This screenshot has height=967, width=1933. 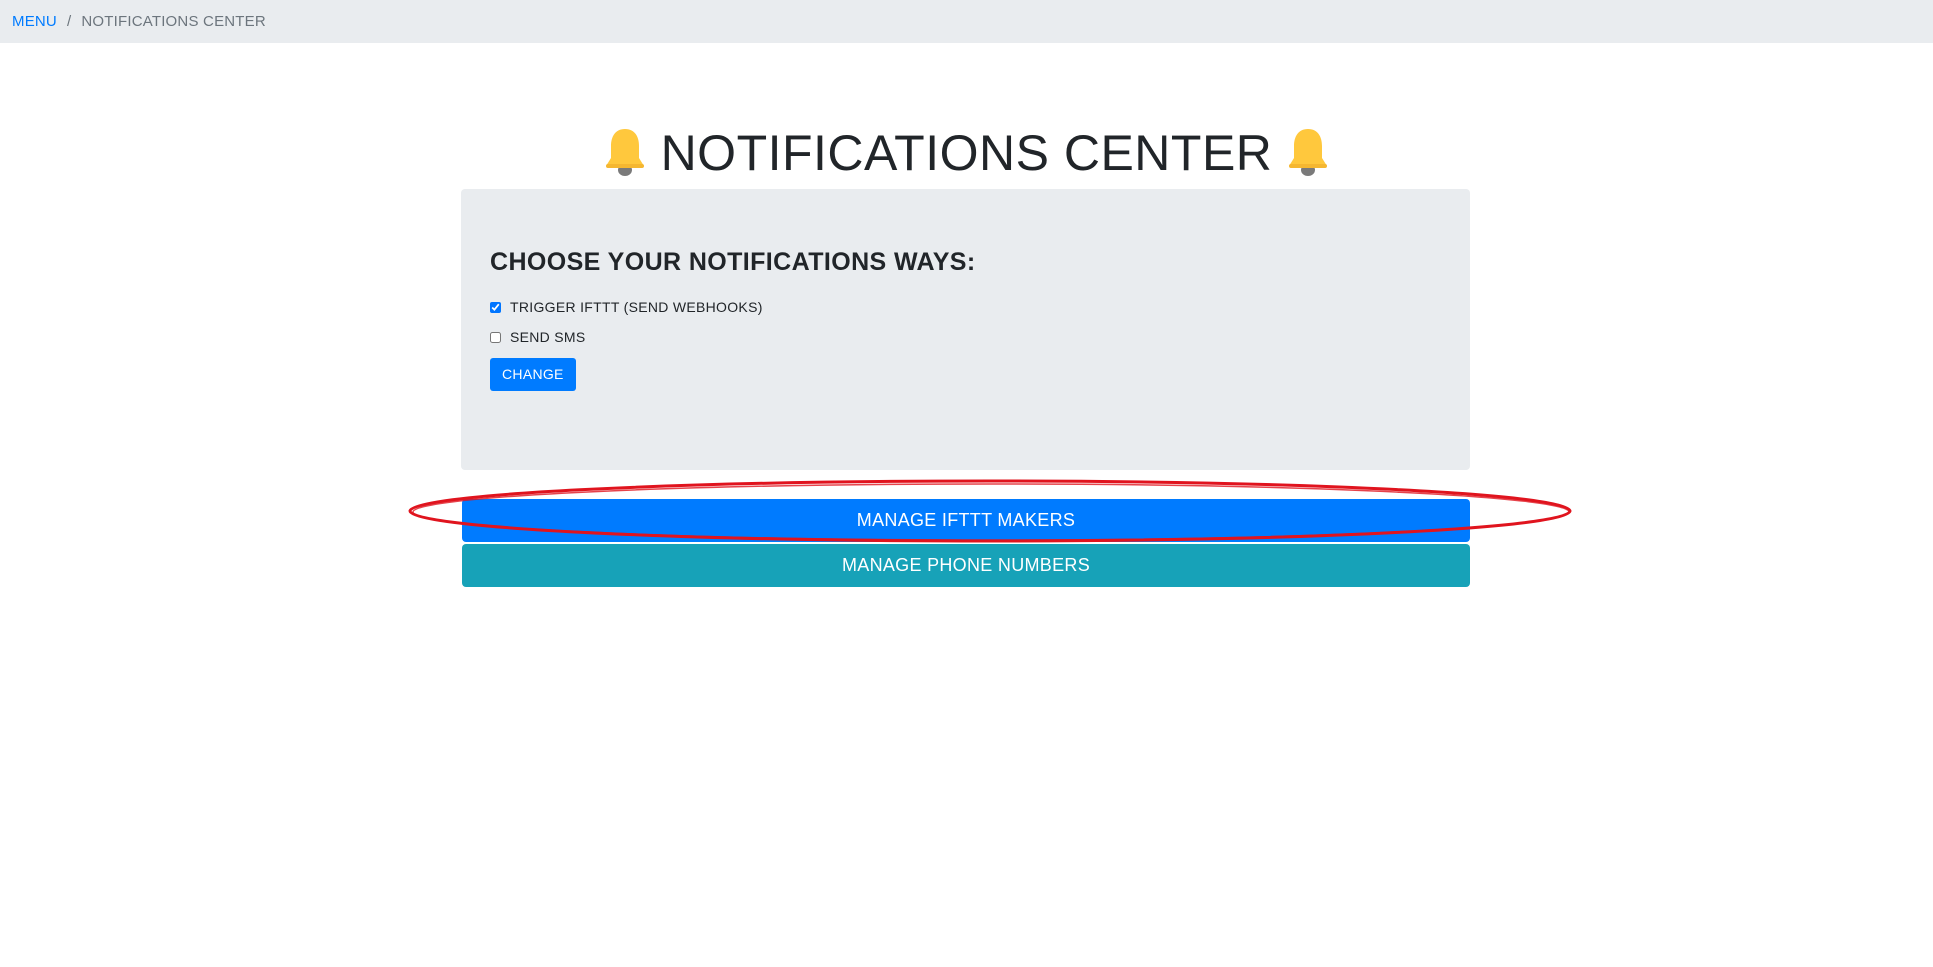 What do you see at coordinates (173, 21) in the screenshot?
I see `breadcrumb-current: NOTIFICATIONS CENTER` at bounding box center [173, 21].